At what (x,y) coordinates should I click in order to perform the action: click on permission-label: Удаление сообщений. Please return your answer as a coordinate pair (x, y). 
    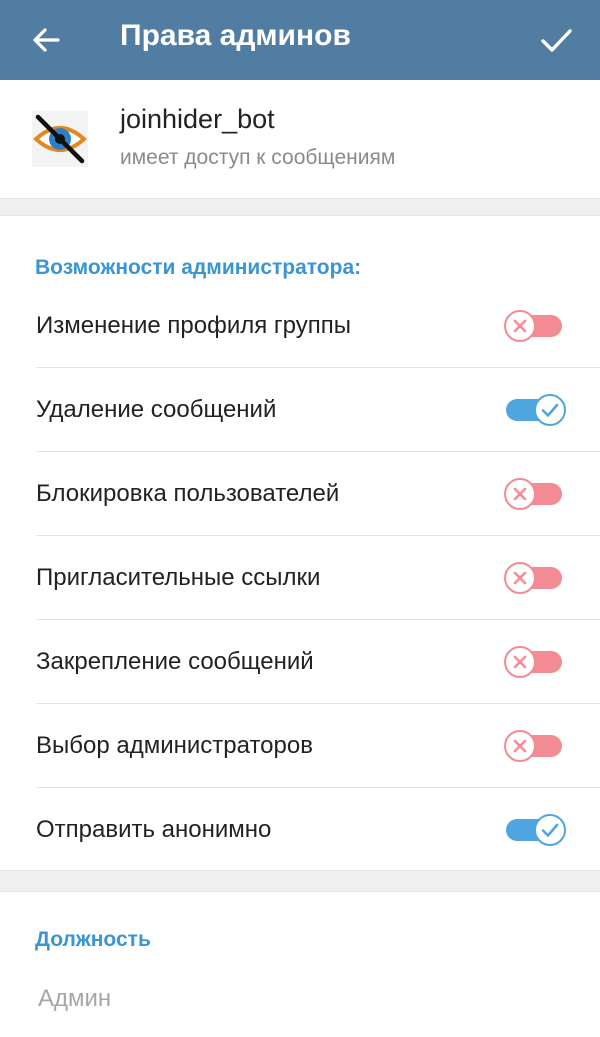
    Looking at the image, I should click on (156, 409).